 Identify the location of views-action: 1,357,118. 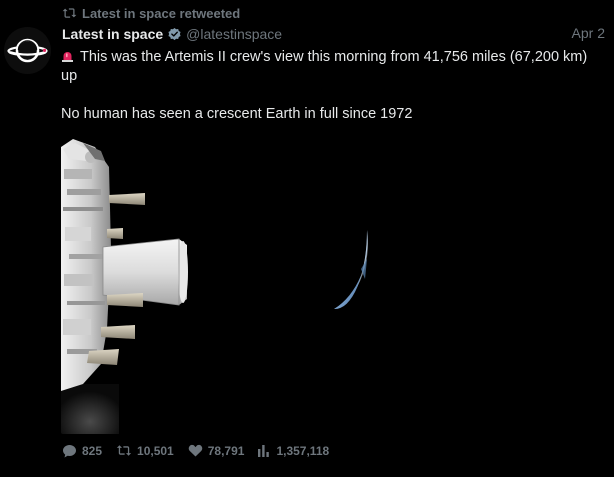
(293, 451).